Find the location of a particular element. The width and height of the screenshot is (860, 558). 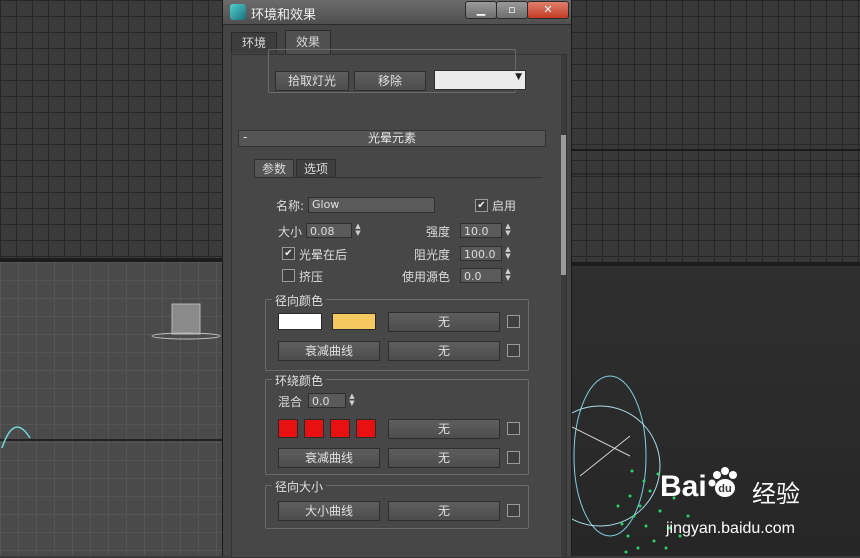

tab-parameters: 参数 is located at coordinates (274, 168).